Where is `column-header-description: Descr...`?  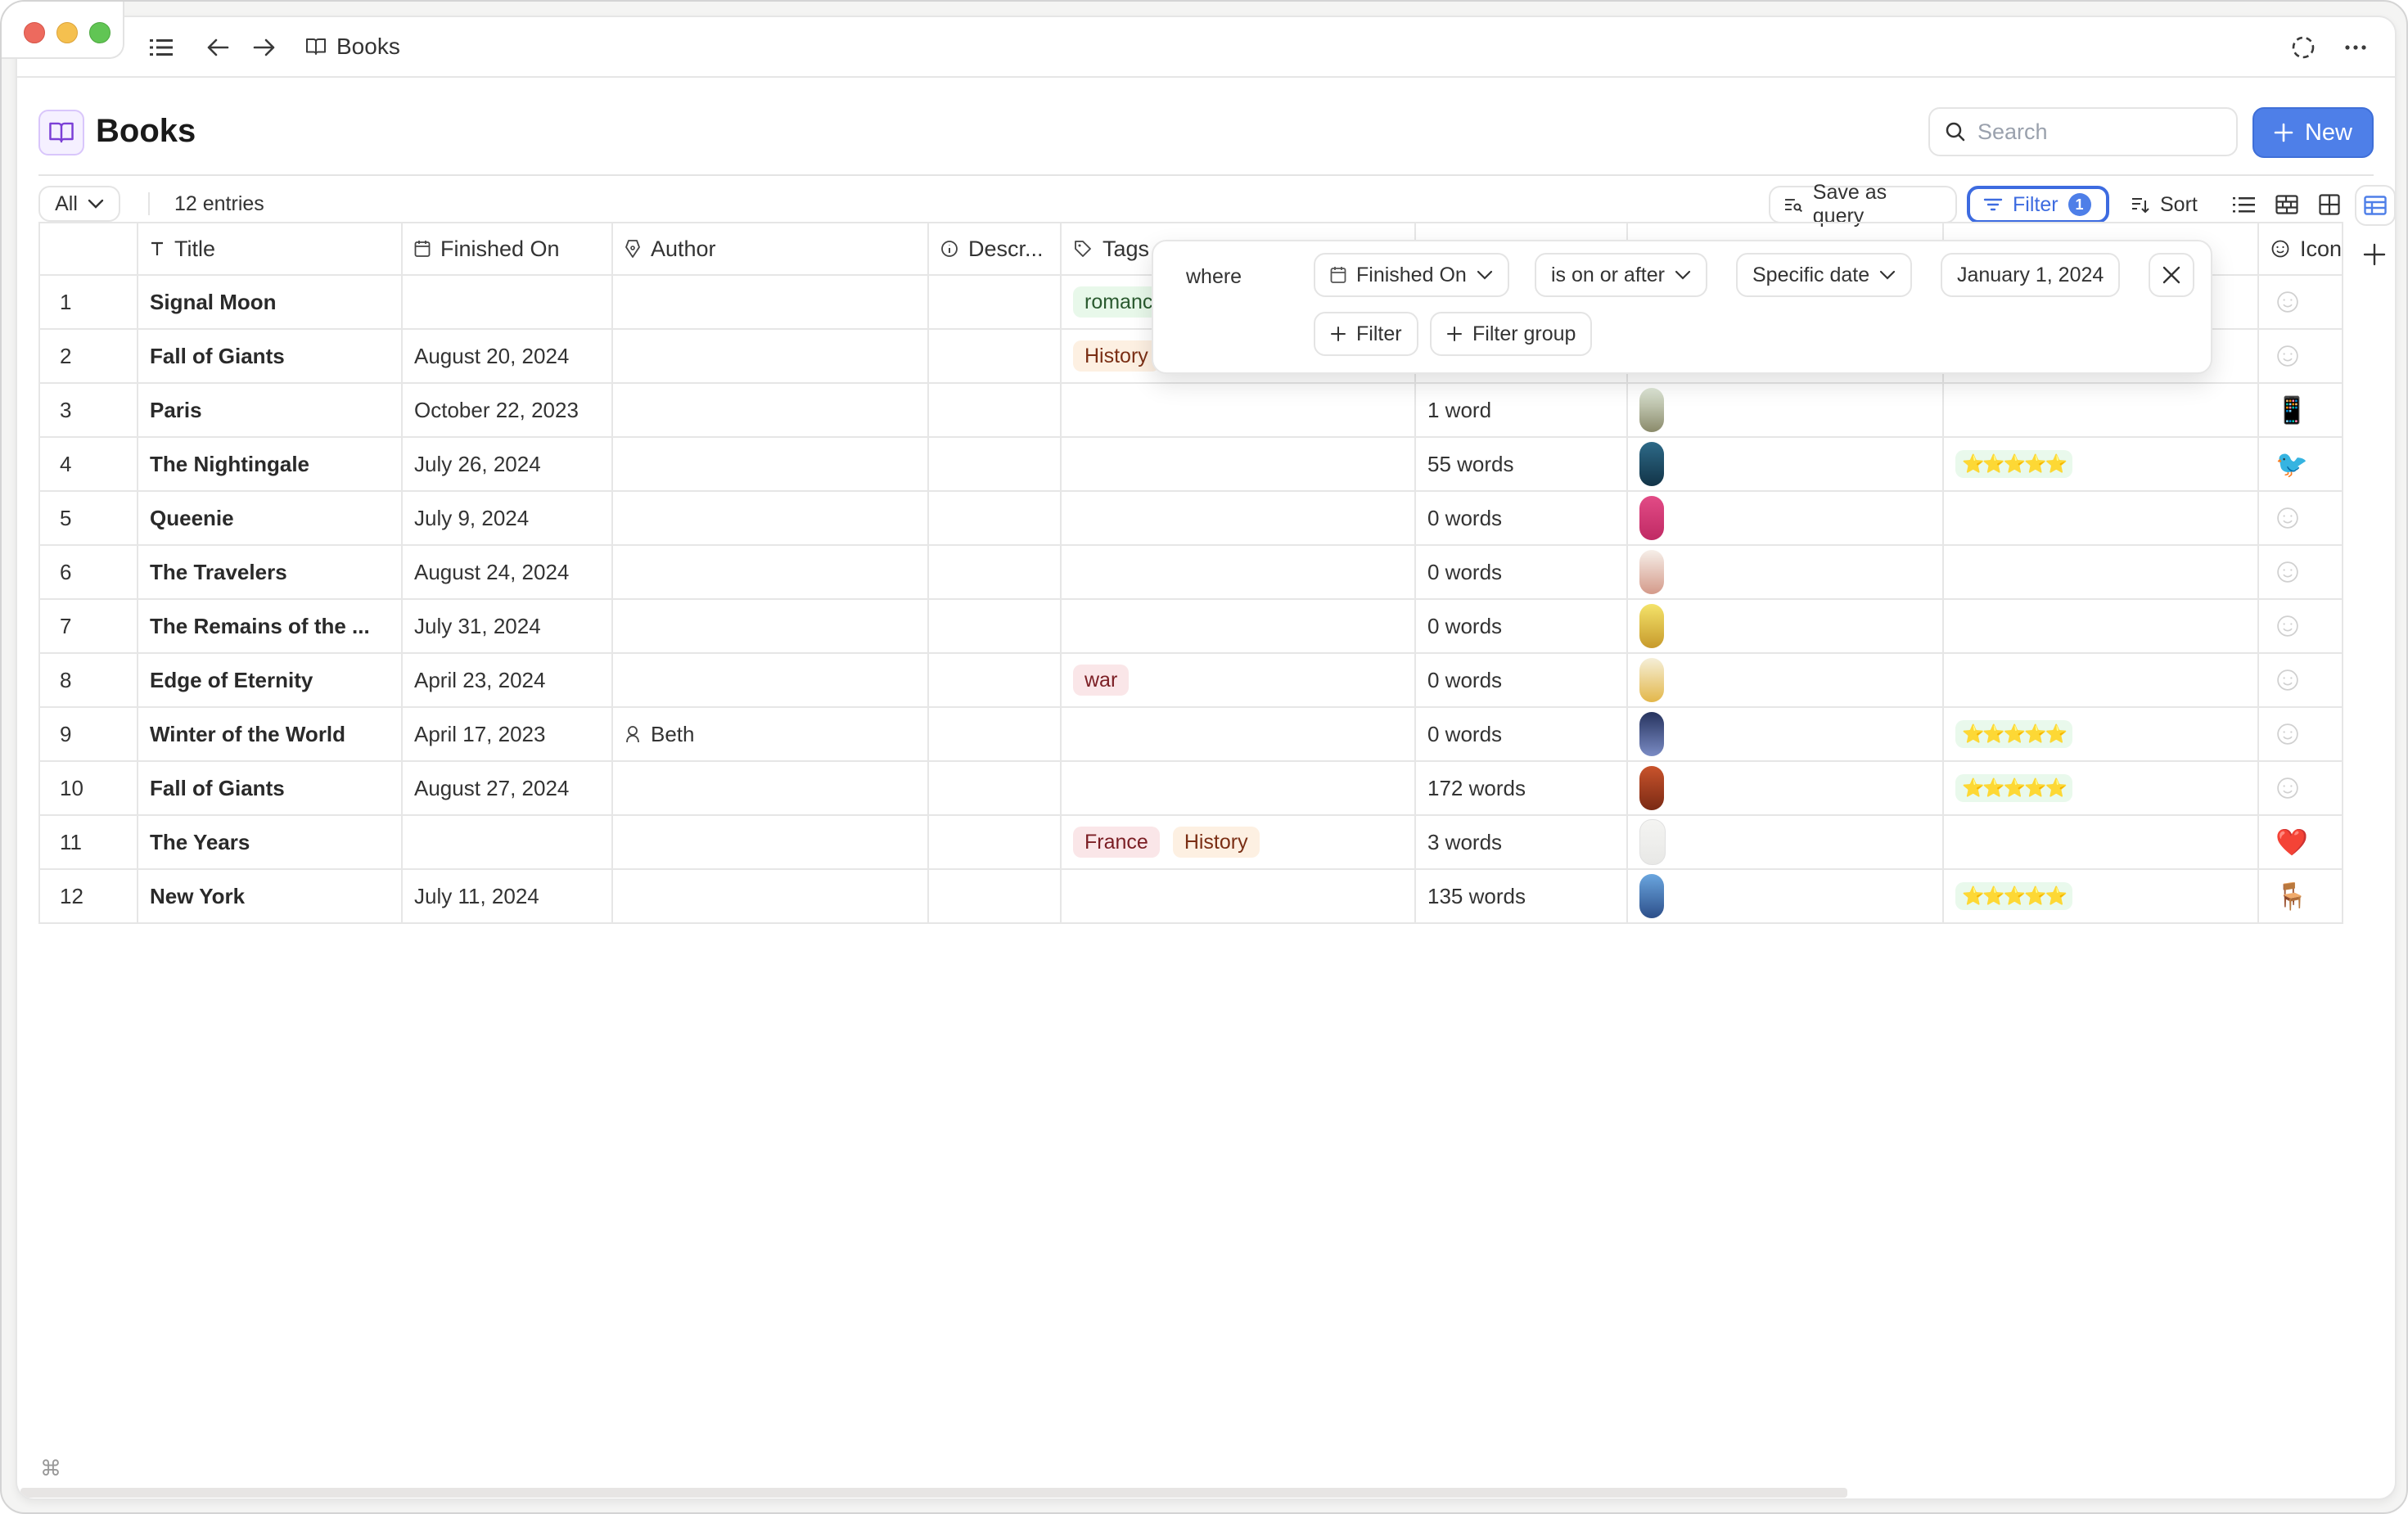 column-header-description: Descr... is located at coordinates (996, 249).